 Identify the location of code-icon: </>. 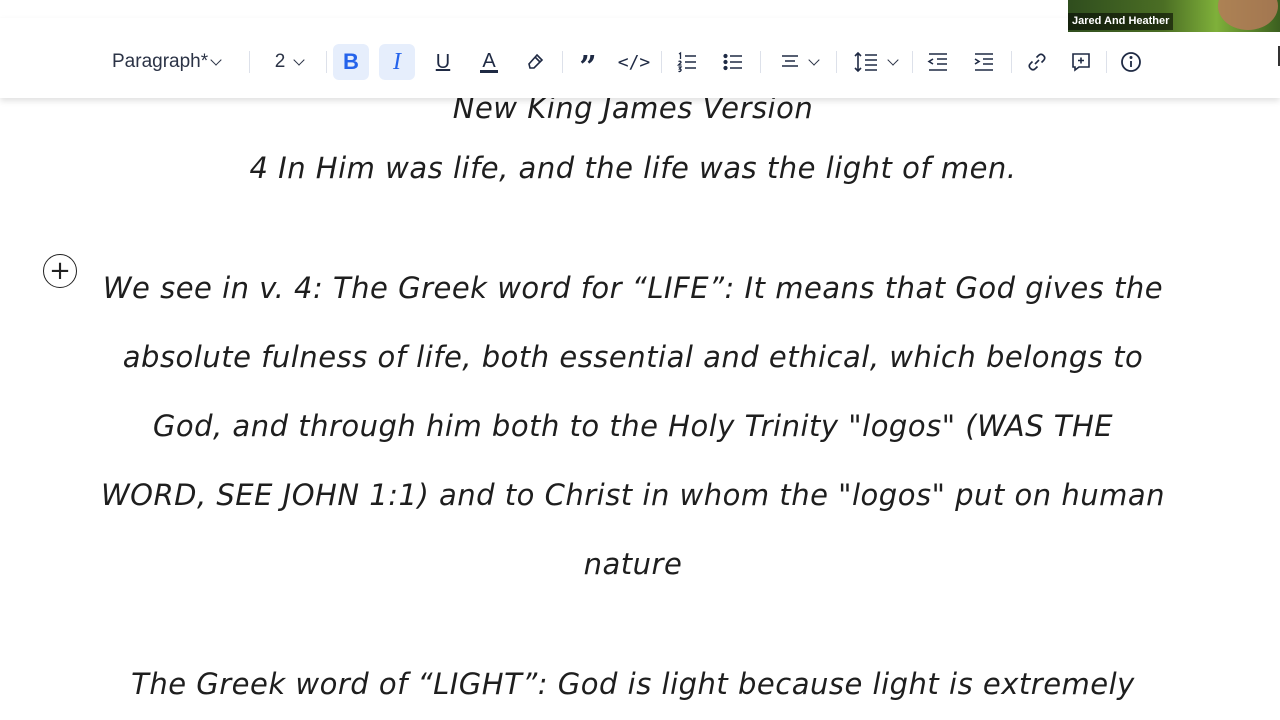
(634, 62).